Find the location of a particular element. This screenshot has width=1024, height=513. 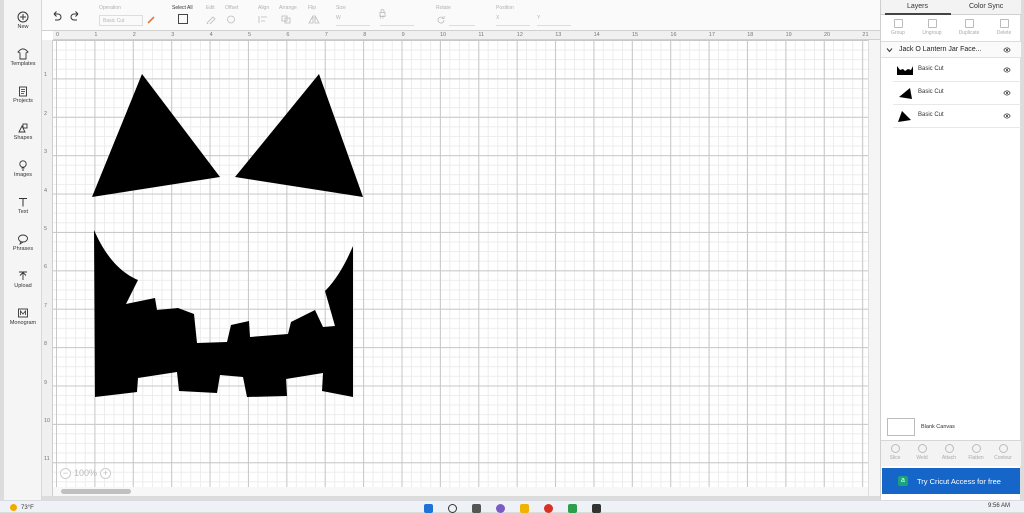

triangle-thumbnail is located at coordinates (904, 116).